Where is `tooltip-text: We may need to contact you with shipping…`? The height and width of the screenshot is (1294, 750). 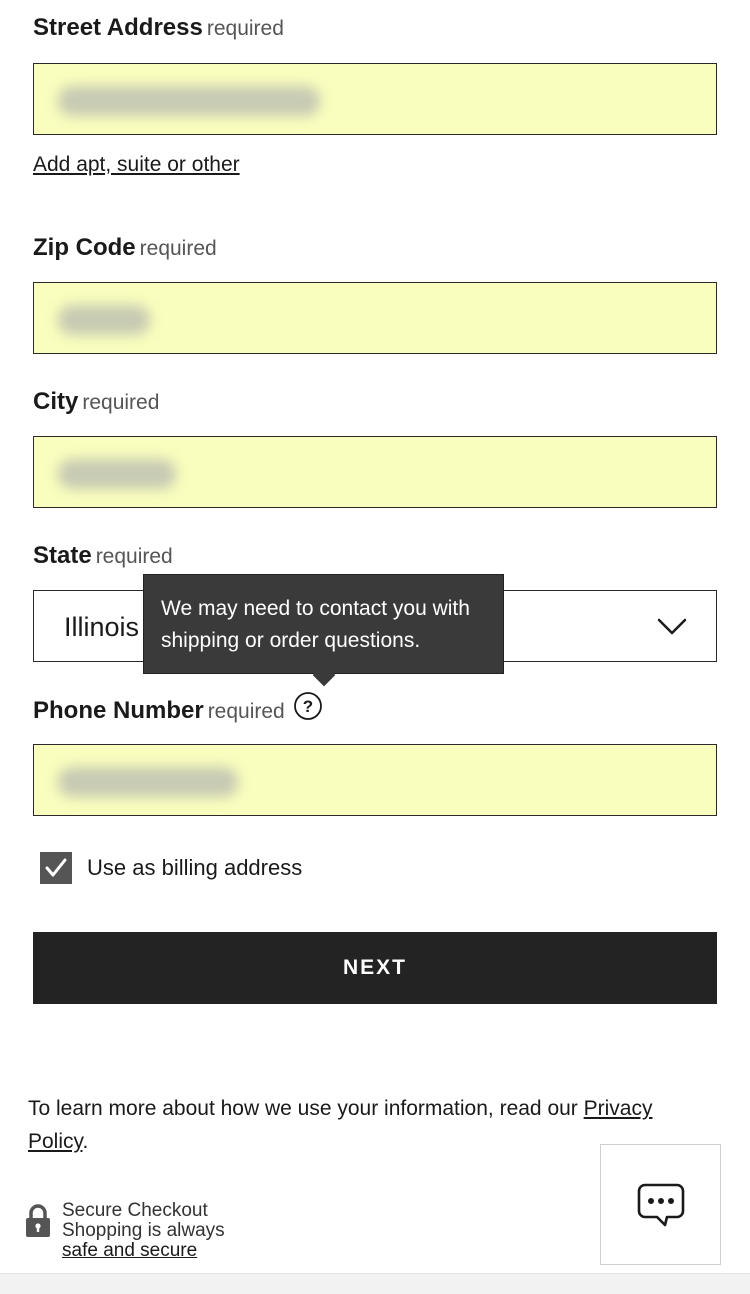 tooltip-text: We may need to contact you with shipping… is located at coordinates (315, 624).